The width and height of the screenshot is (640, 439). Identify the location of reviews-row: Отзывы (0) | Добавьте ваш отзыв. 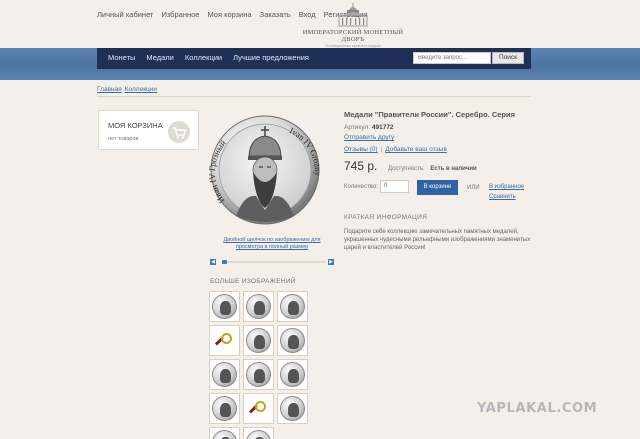
(395, 149).